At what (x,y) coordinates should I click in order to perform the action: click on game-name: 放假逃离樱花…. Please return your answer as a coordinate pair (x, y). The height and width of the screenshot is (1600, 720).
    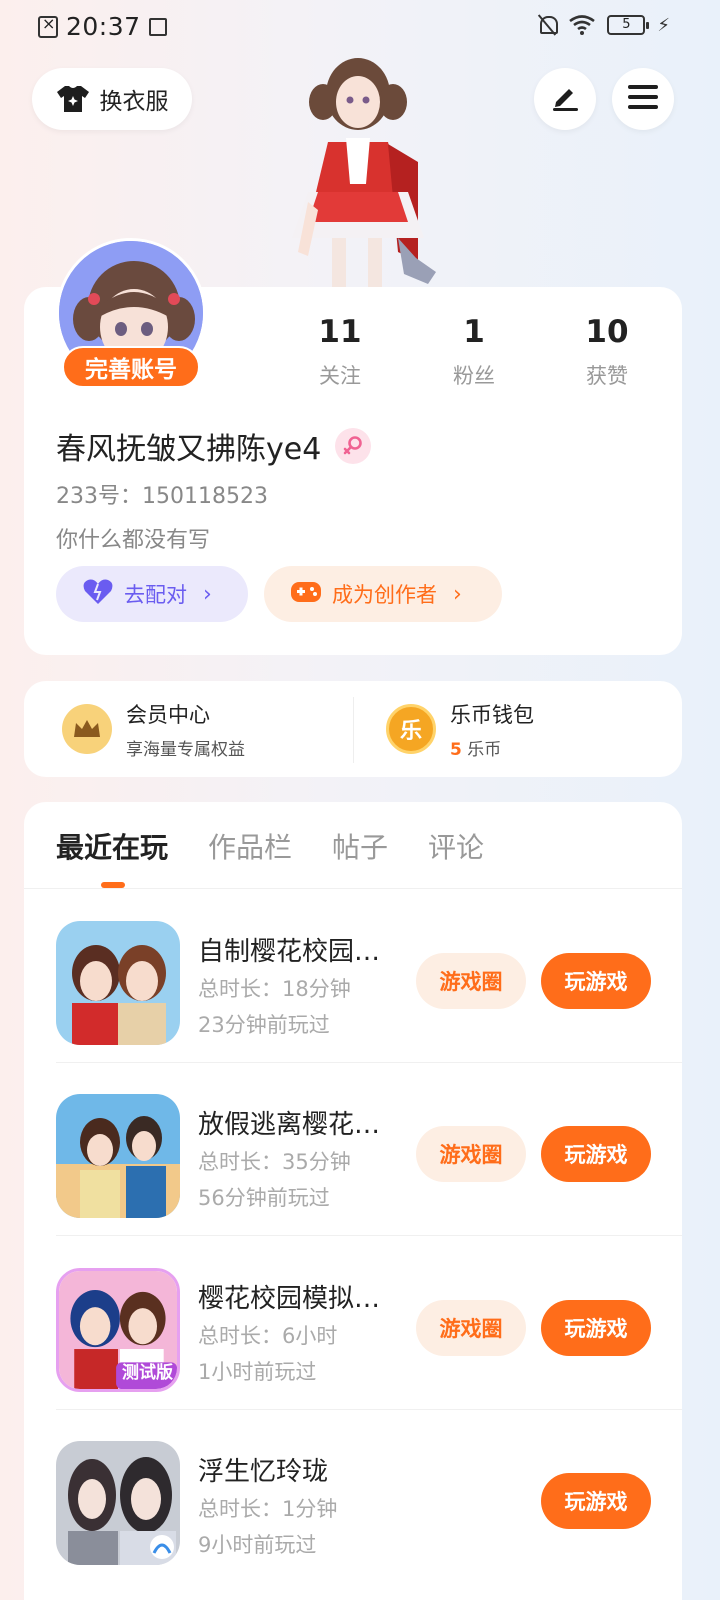
    Looking at the image, I should click on (289, 1125).